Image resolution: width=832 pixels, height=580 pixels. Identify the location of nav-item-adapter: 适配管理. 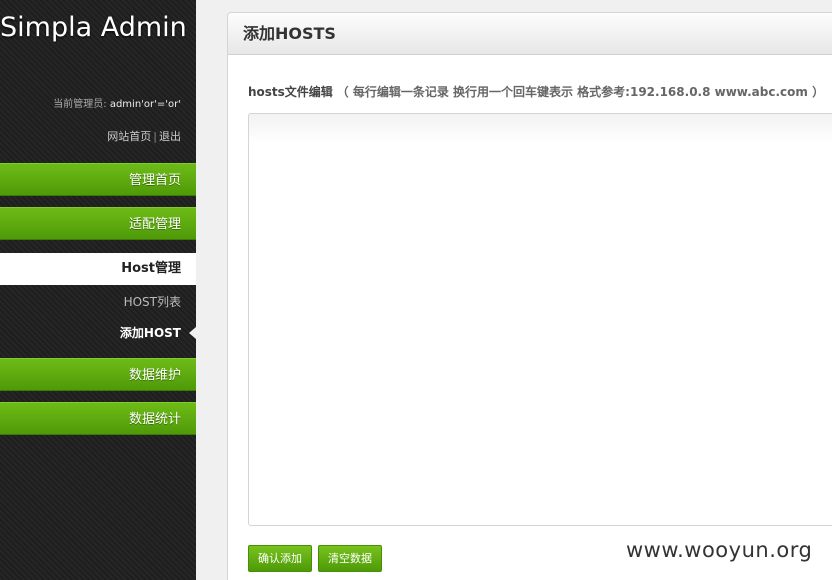
(98, 223).